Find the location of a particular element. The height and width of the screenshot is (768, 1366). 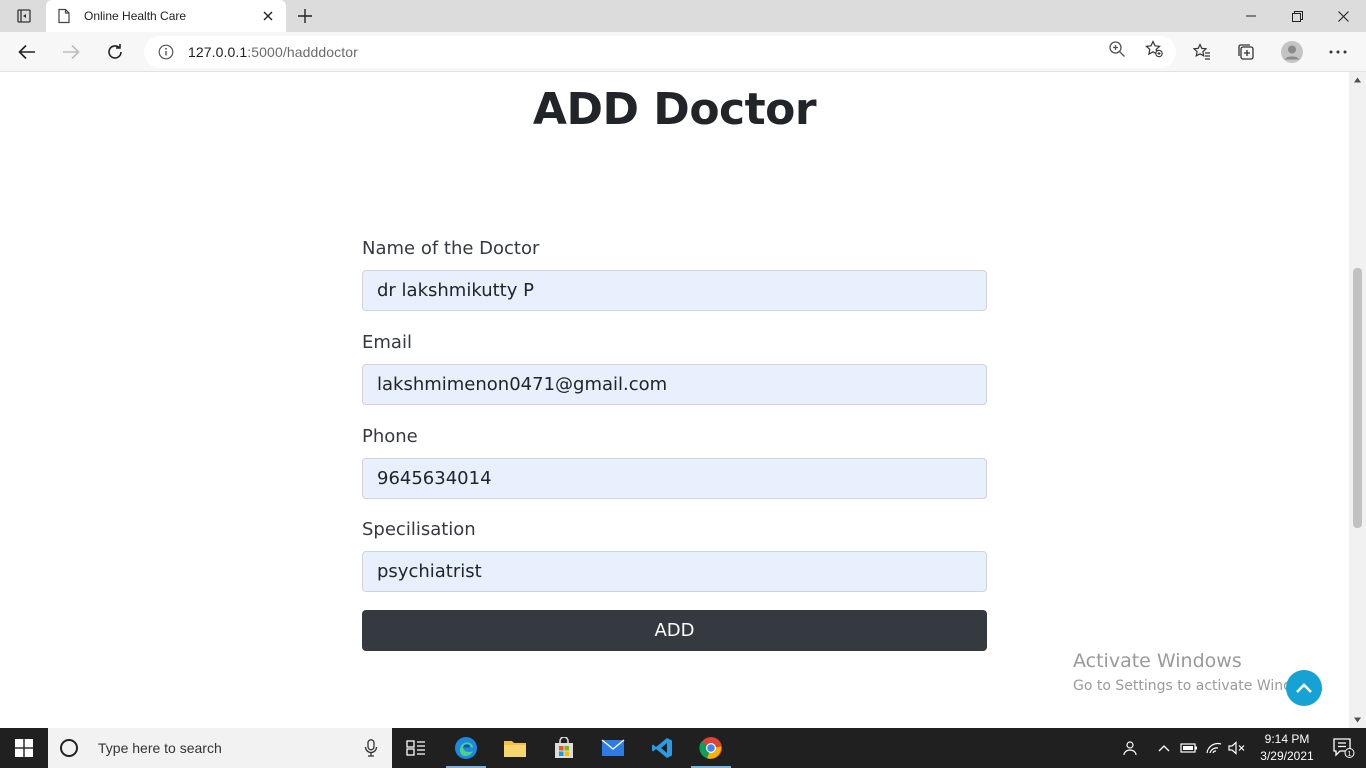

search-icon is located at coordinates (69, 748).